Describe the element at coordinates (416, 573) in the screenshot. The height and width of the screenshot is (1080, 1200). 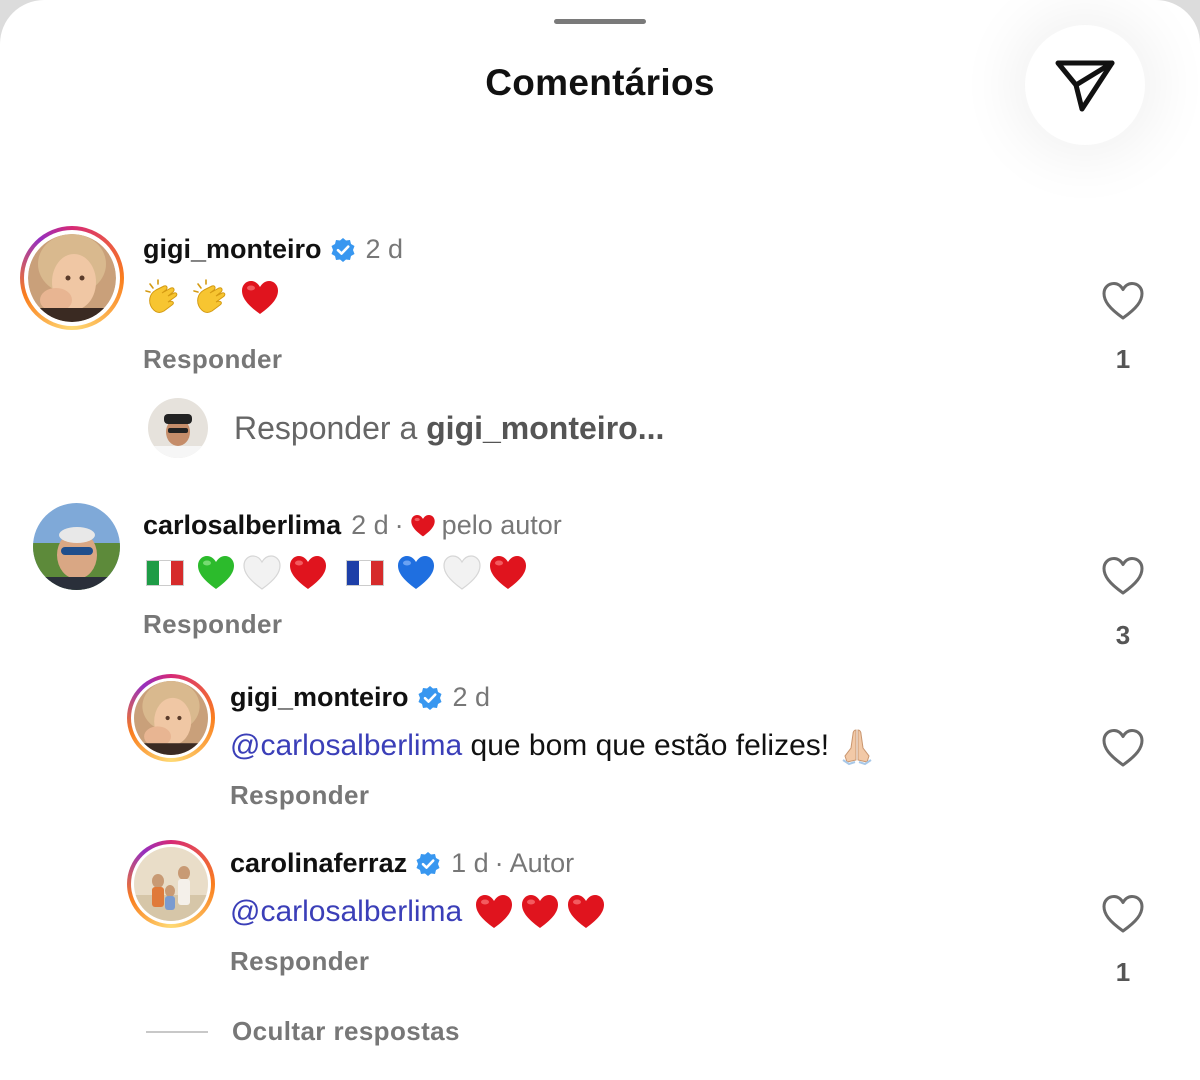
I see `blue-heart-emoji` at that location.